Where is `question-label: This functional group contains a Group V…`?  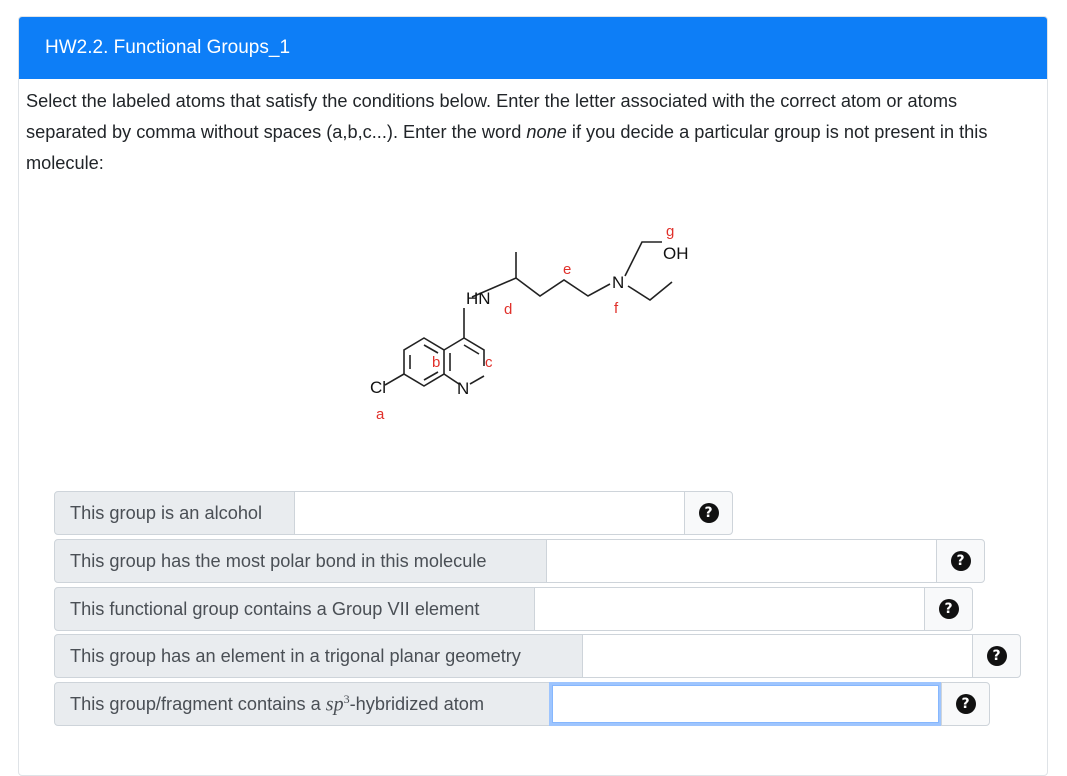 question-label: This functional group contains a Group V… is located at coordinates (294, 609).